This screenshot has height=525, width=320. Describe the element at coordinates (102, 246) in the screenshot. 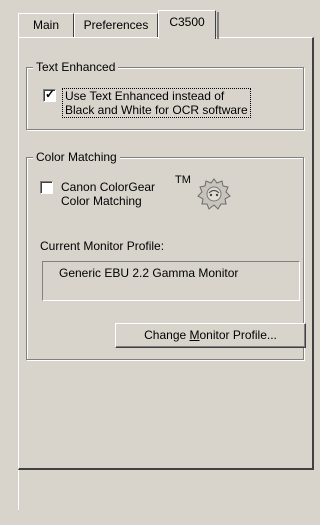

I see `current-profile-label: Current Monitor Profile:` at that location.